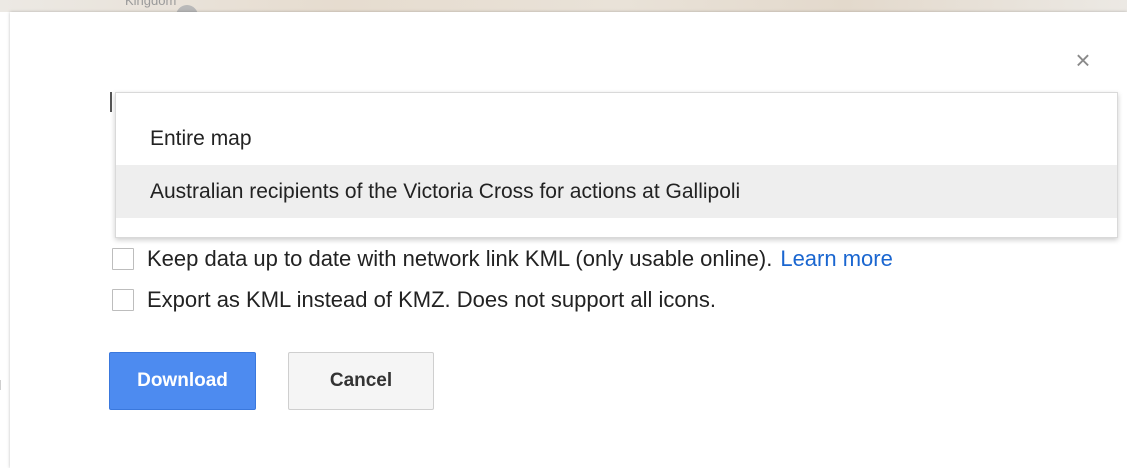  I want to click on map-place-label: Kingdom, so click(151, 4).